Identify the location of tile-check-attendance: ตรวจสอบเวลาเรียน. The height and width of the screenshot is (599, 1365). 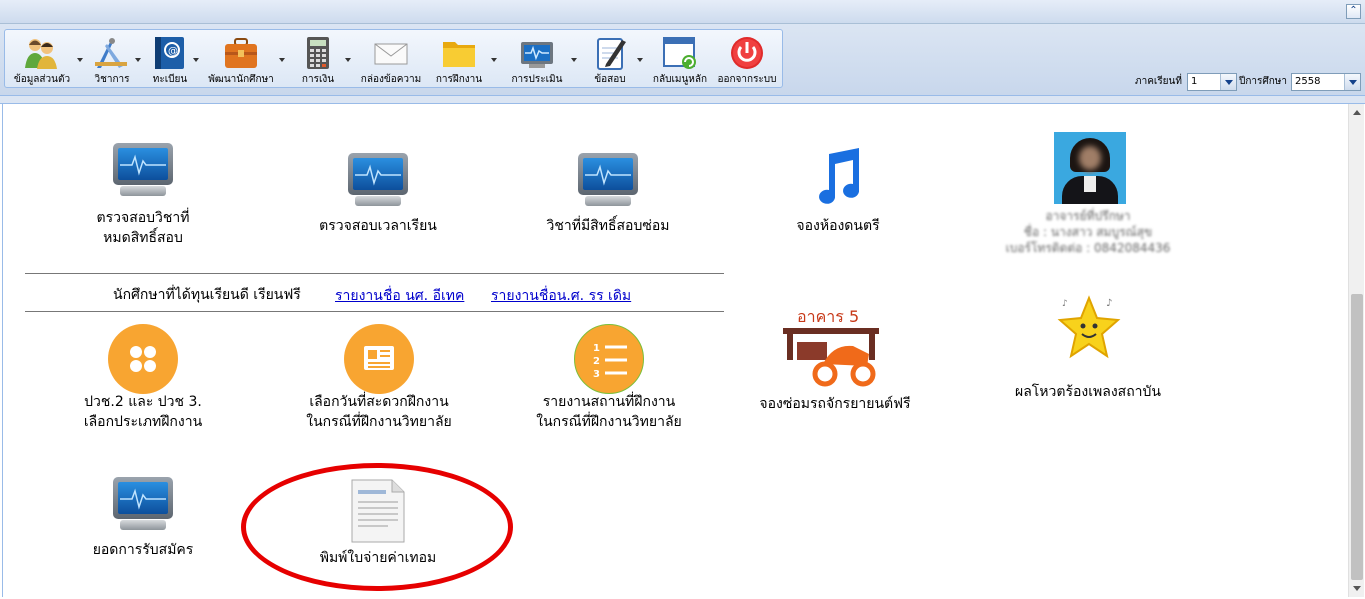
(378, 195).